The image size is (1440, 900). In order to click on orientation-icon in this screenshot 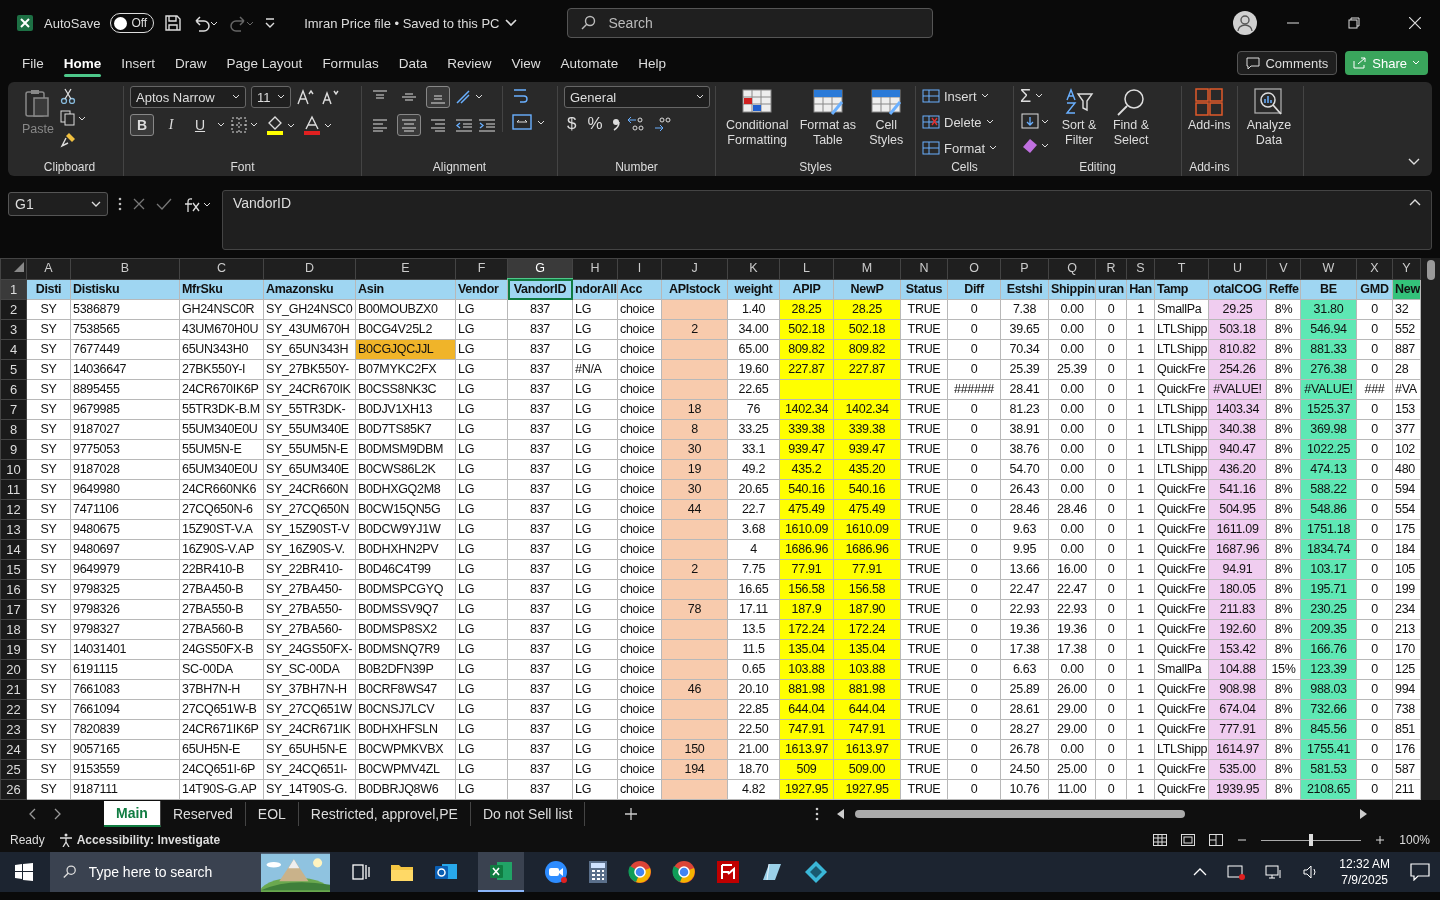, I will do `click(470, 97)`.